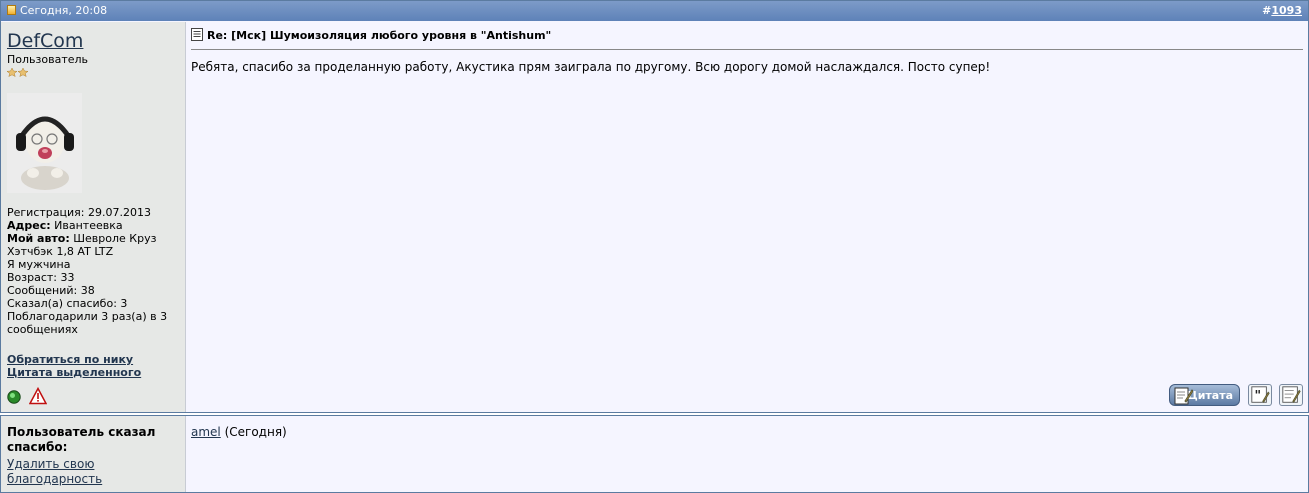  I want to click on user-gender: Я мужчина, so click(39, 264).